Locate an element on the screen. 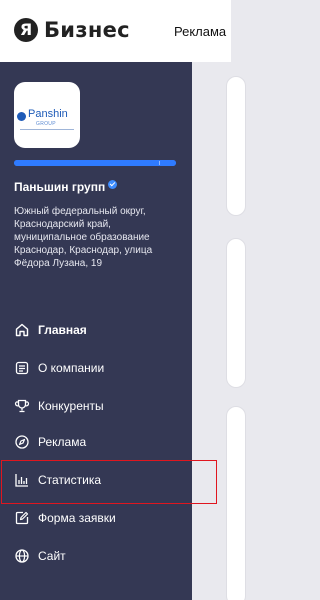  sidebar-item-competitors: Конкуренты is located at coordinates (101, 406).